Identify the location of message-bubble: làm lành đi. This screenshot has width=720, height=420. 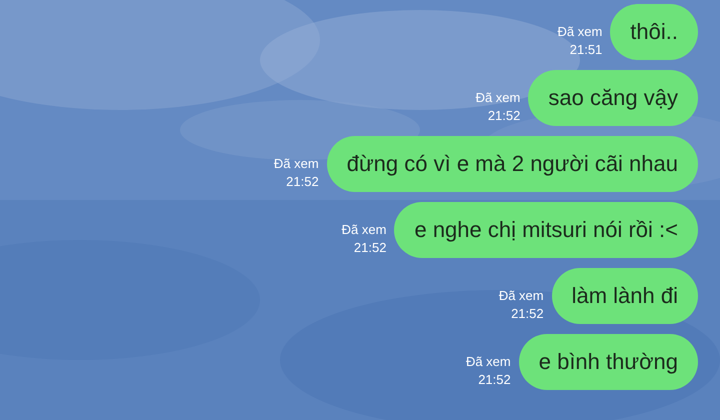
(625, 296).